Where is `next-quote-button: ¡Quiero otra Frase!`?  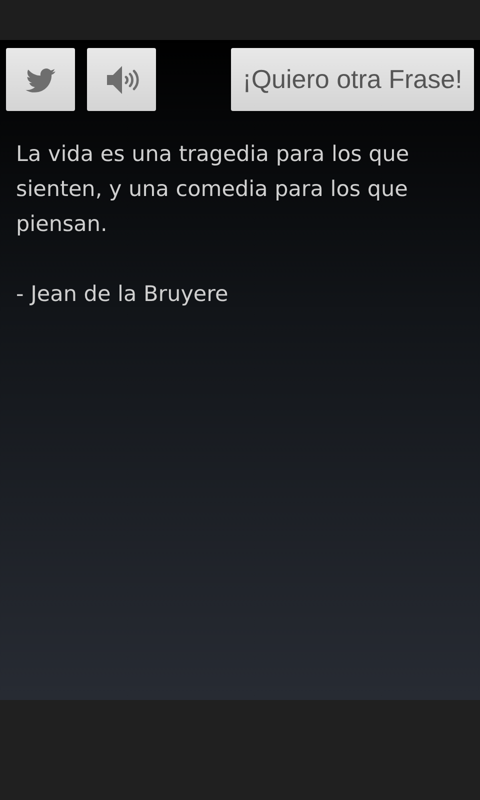 next-quote-button: ¡Quiero otra Frase! is located at coordinates (352, 79).